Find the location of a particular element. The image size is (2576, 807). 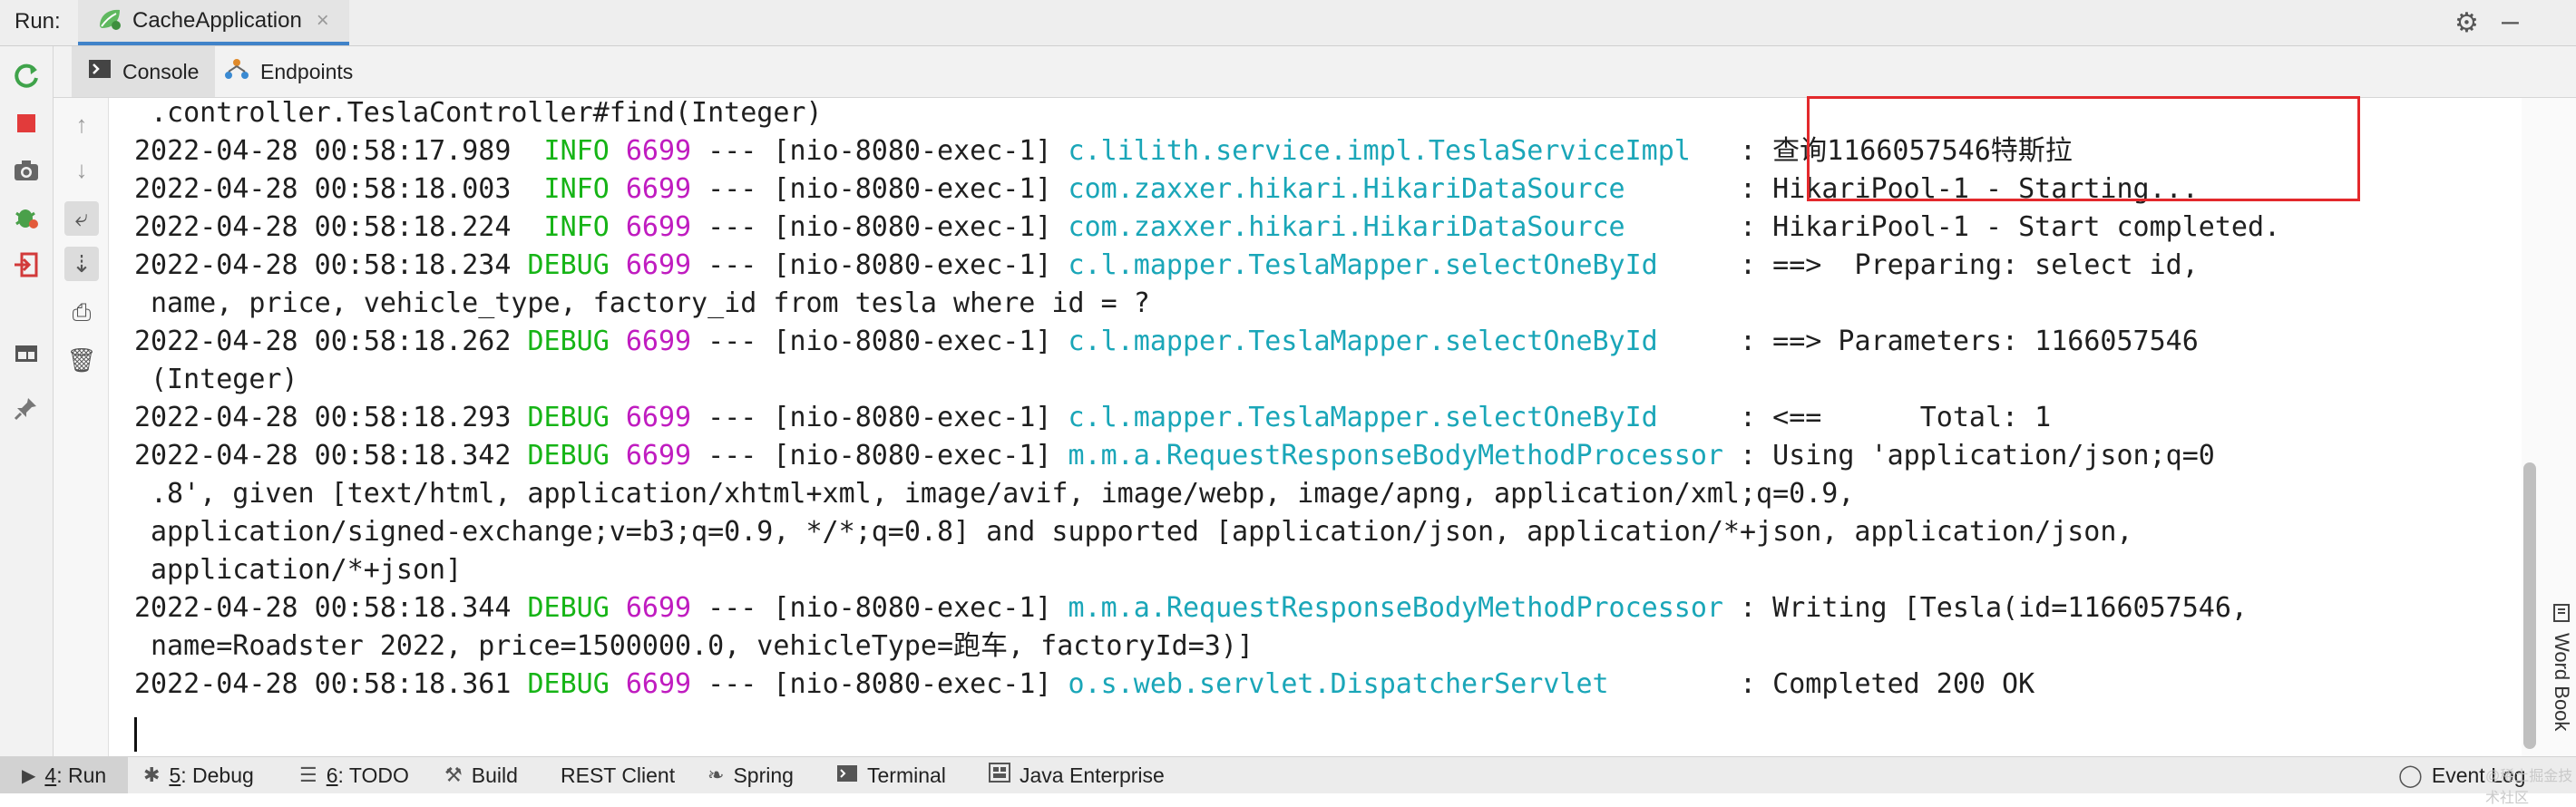

bottom-tab-run: ▶ 4: Run is located at coordinates (64, 775).